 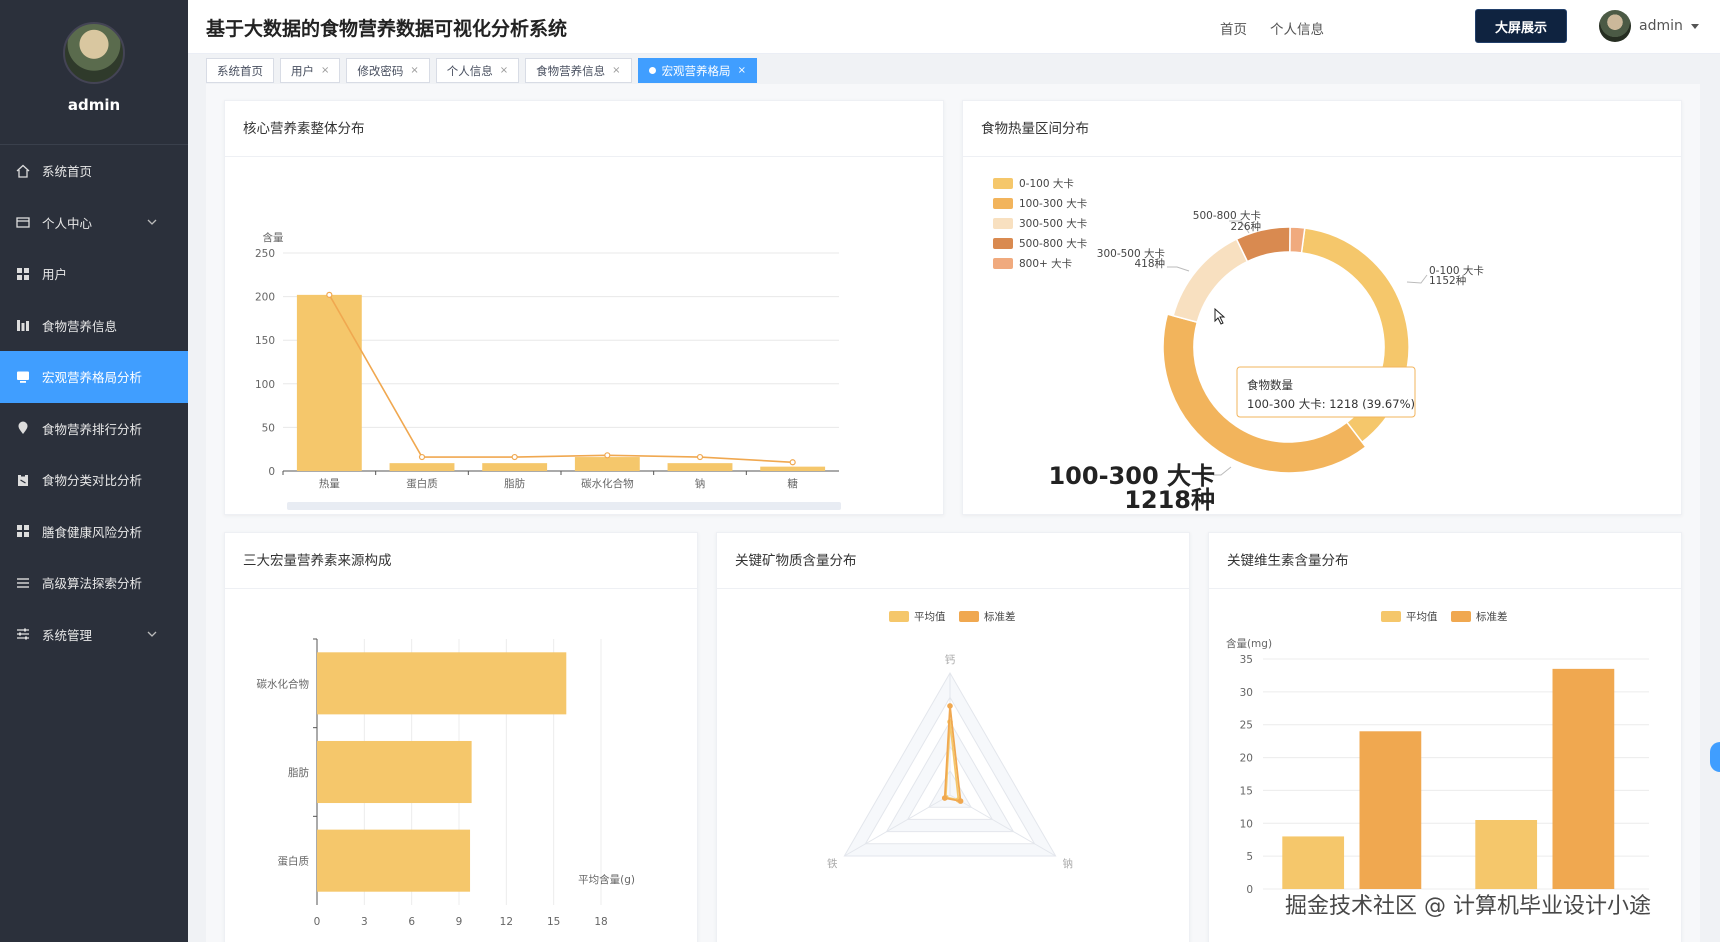 What do you see at coordinates (94, 53) in the screenshot?
I see `avatar` at bounding box center [94, 53].